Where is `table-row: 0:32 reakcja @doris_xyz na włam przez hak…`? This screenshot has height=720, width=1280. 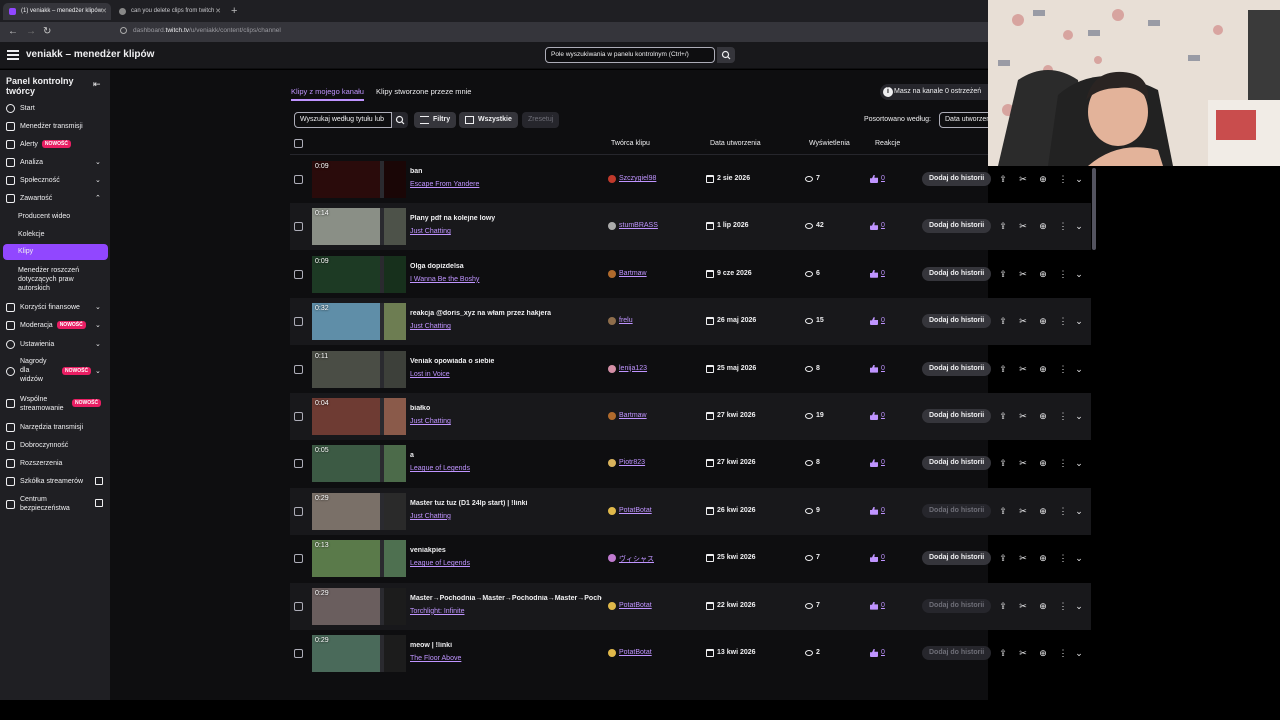 table-row: 0:32 reakcja @doris_xyz na włam przez hak… is located at coordinates (690, 322).